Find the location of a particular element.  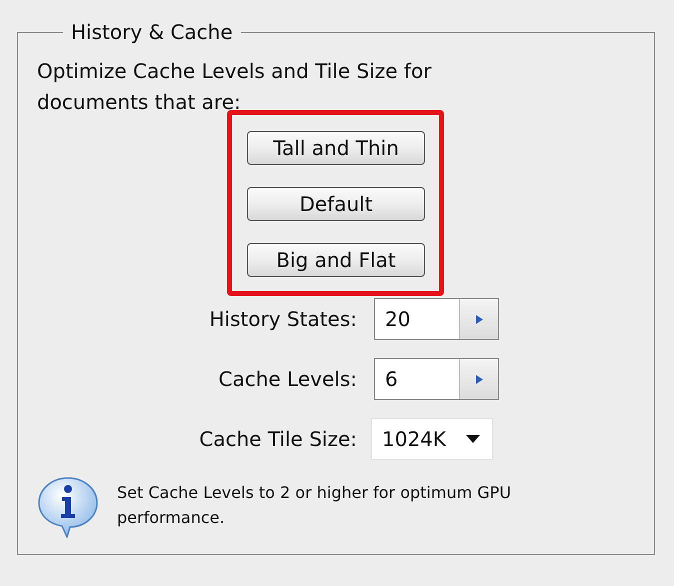

info-icon is located at coordinates (68, 507).